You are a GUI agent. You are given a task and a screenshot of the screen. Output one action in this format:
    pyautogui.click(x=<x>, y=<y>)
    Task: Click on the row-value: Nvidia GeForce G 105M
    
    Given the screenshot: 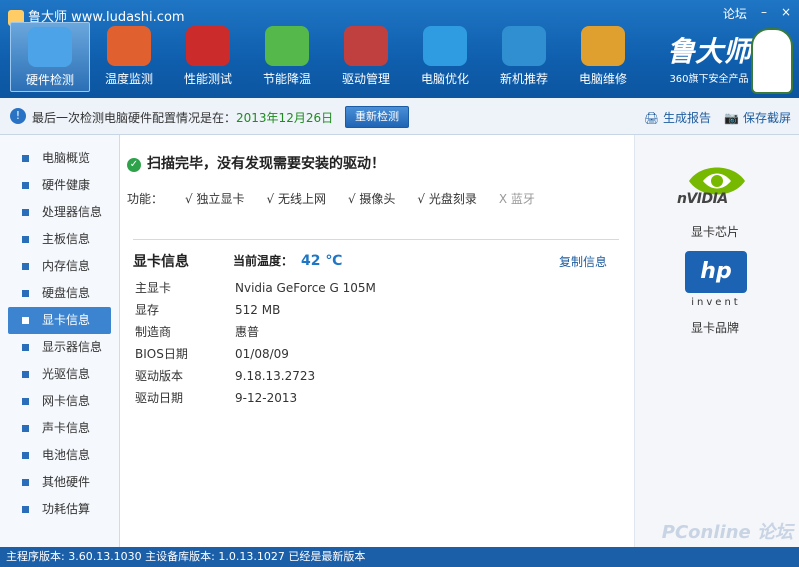 What is the action you would take?
    pyautogui.click(x=305, y=288)
    